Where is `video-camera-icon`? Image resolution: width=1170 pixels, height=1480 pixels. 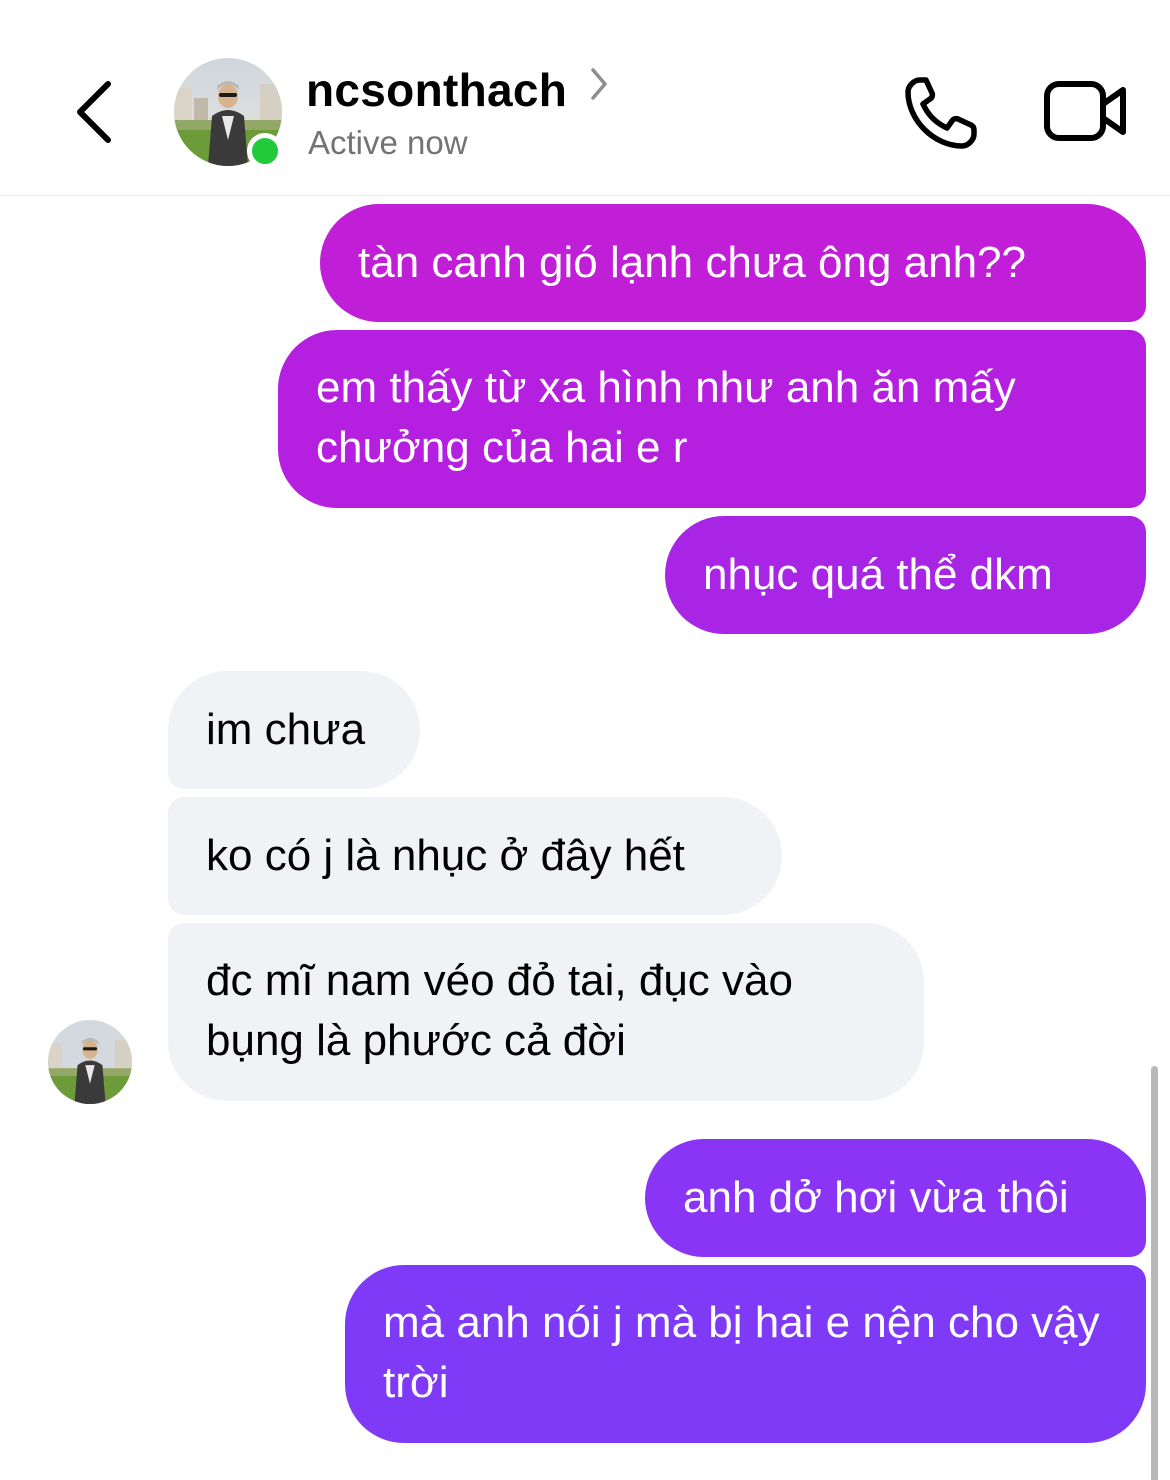
video-camera-icon is located at coordinates (1085, 111).